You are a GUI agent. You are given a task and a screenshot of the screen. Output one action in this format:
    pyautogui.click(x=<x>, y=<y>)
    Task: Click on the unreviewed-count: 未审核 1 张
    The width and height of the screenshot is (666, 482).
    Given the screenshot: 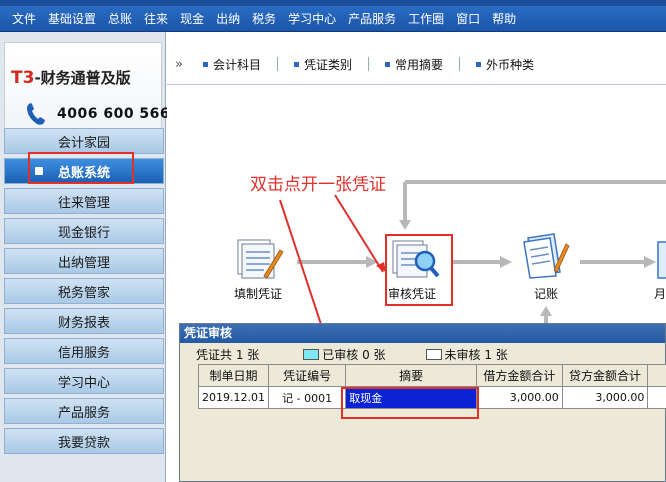 What is the action you would take?
    pyautogui.click(x=476, y=354)
    